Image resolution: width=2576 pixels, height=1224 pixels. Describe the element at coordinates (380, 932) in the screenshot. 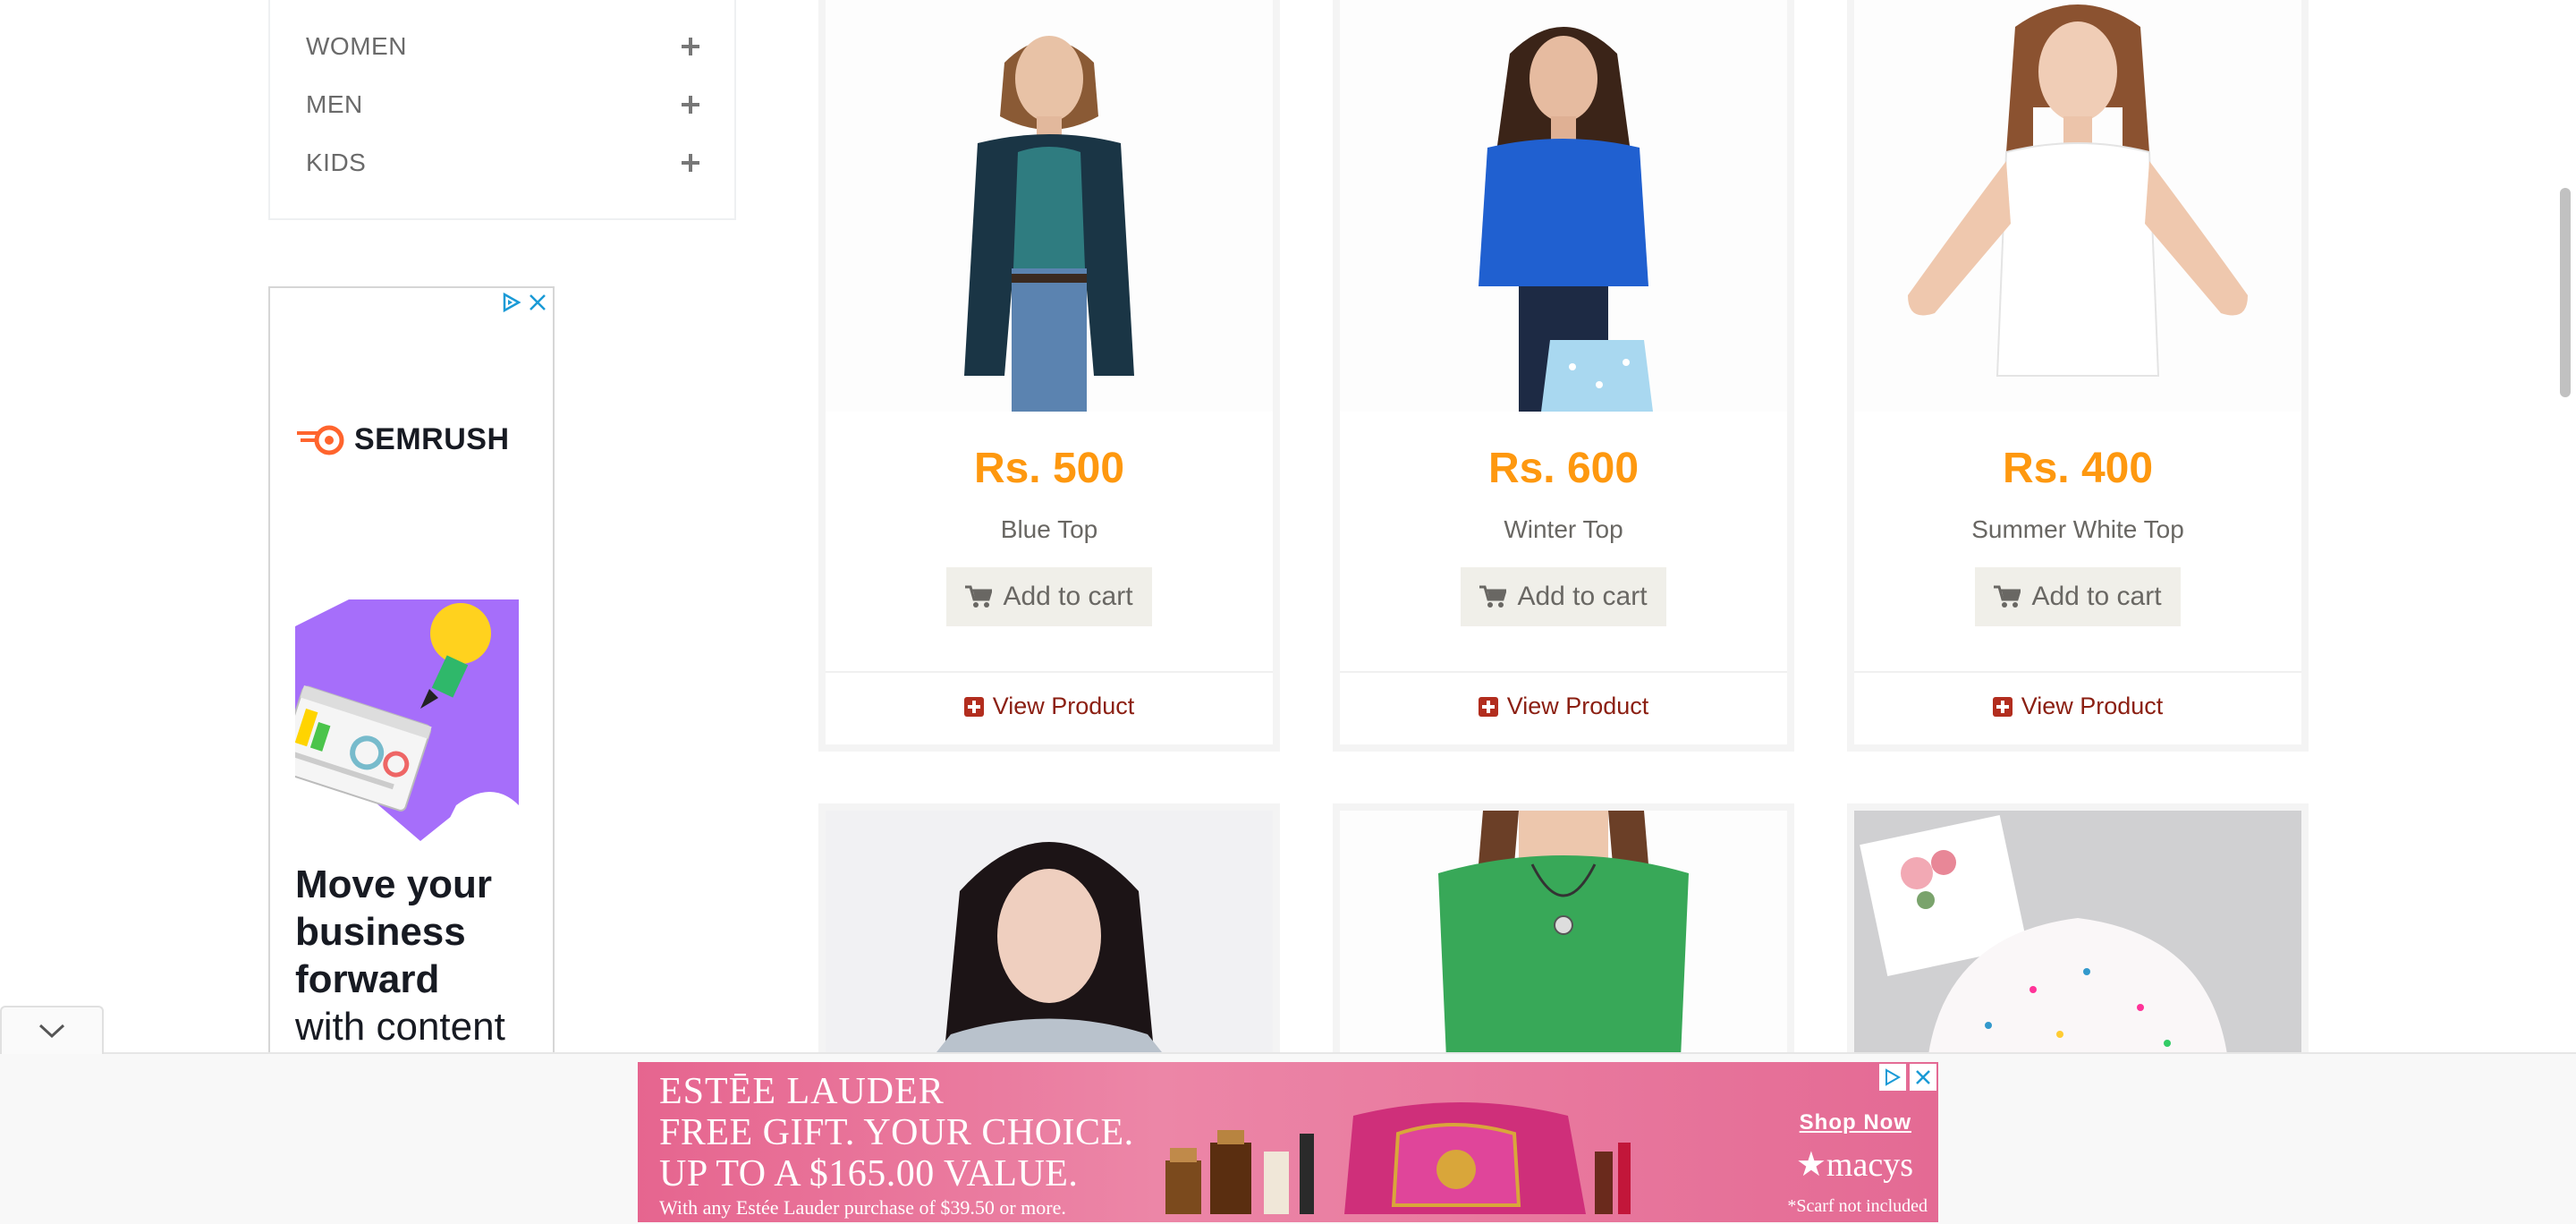

I see `headline-line: business` at that location.